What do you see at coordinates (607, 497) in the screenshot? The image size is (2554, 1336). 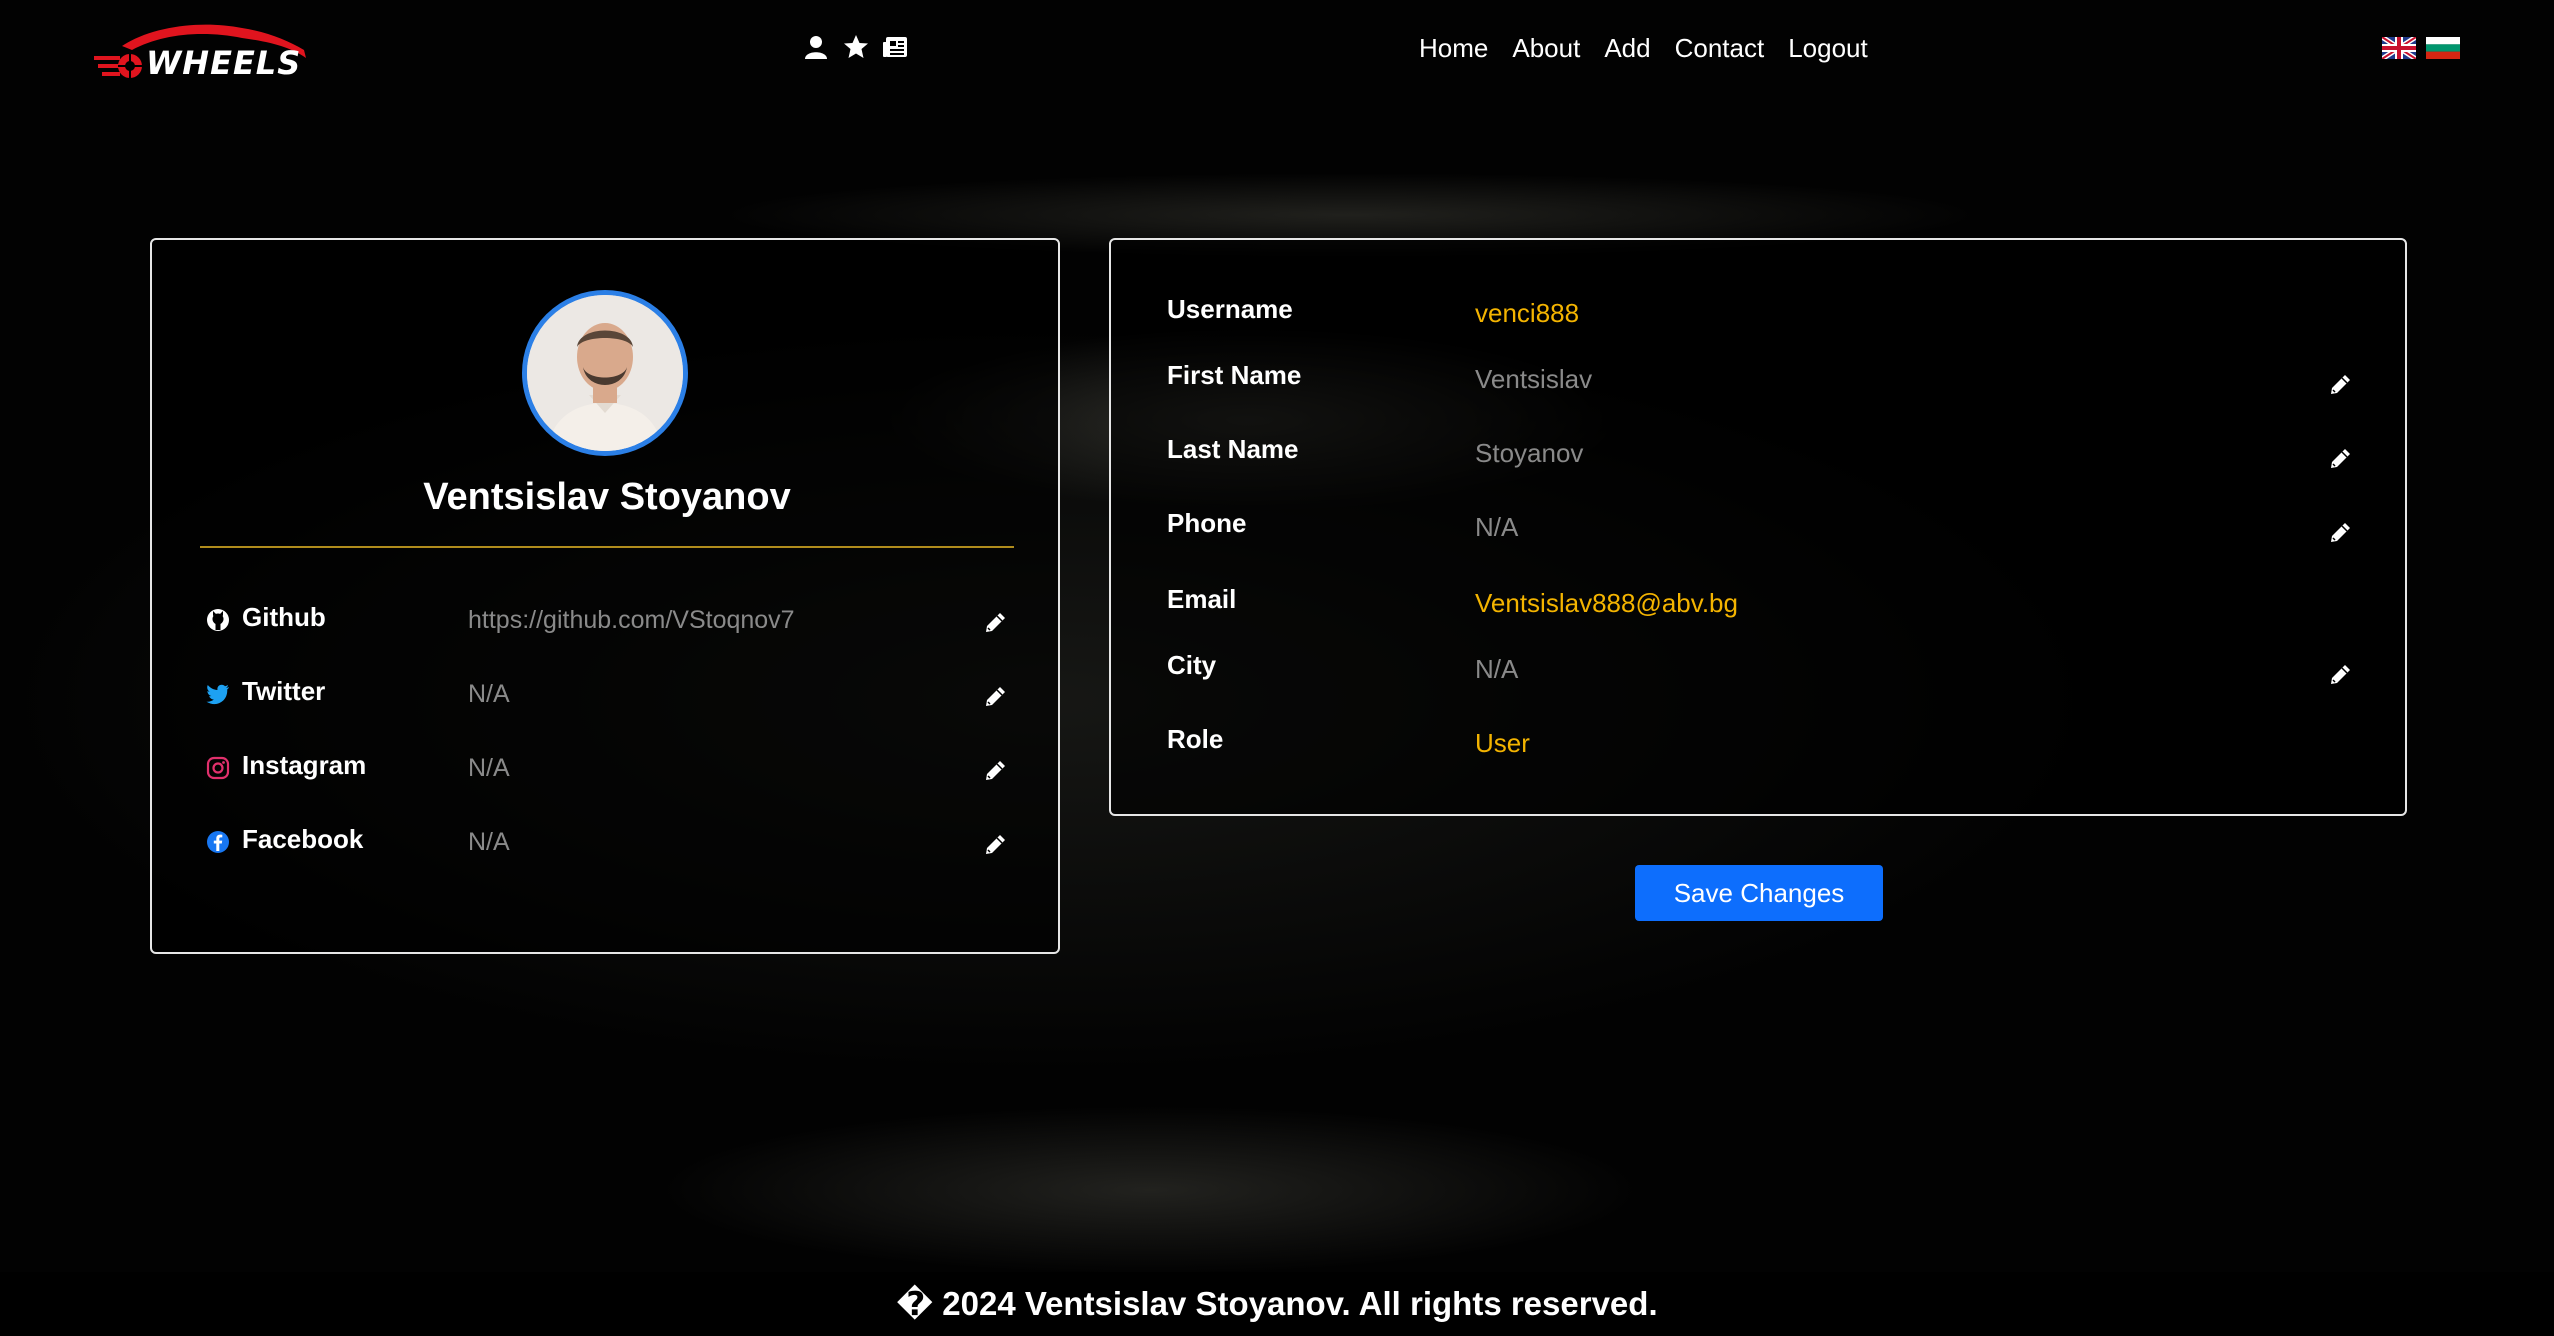 I see `profile-name: Ventsislav Stoyanov` at bounding box center [607, 497].